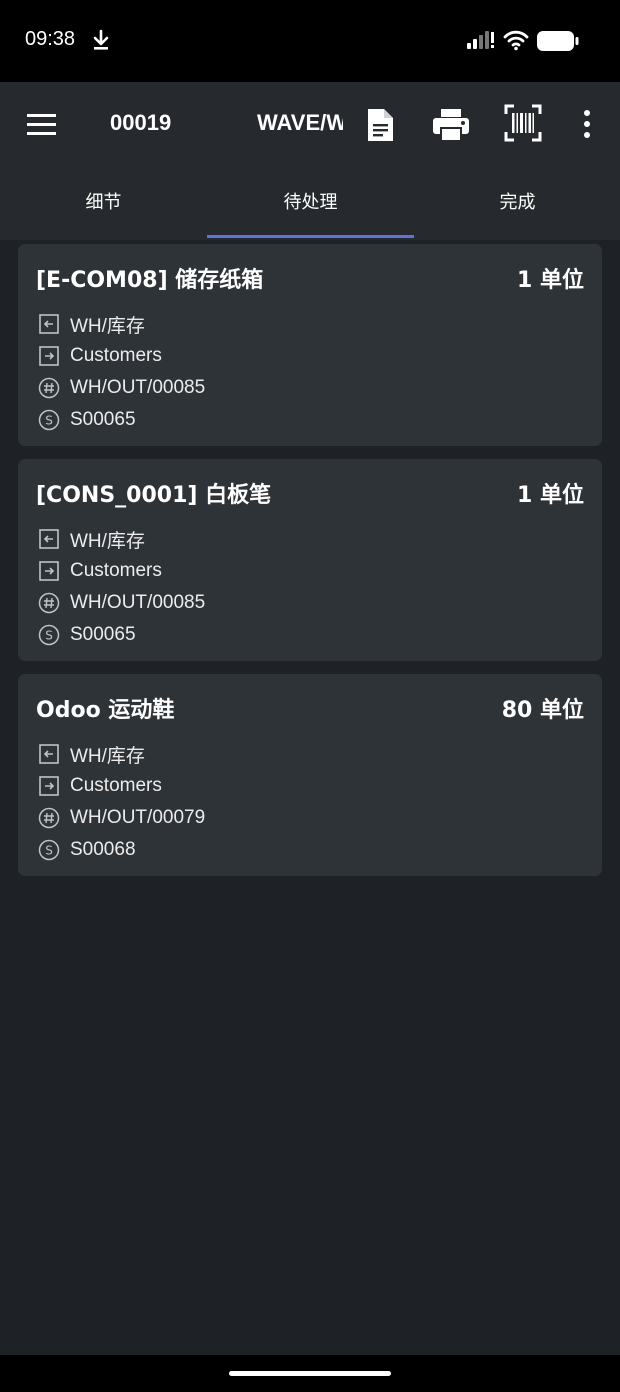  What do you see at coordinates (103, 849) in the screenshot?
I see `origin-document: S00068` at bounding box center [103, 849].